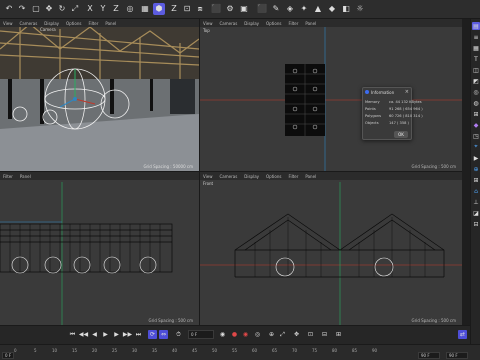 This screenshot has height=360, width=480. What do you see at coordinates (15, 350) in the screenshot?
I see `ruler-tick: 0` at bounding box center [15, 350].